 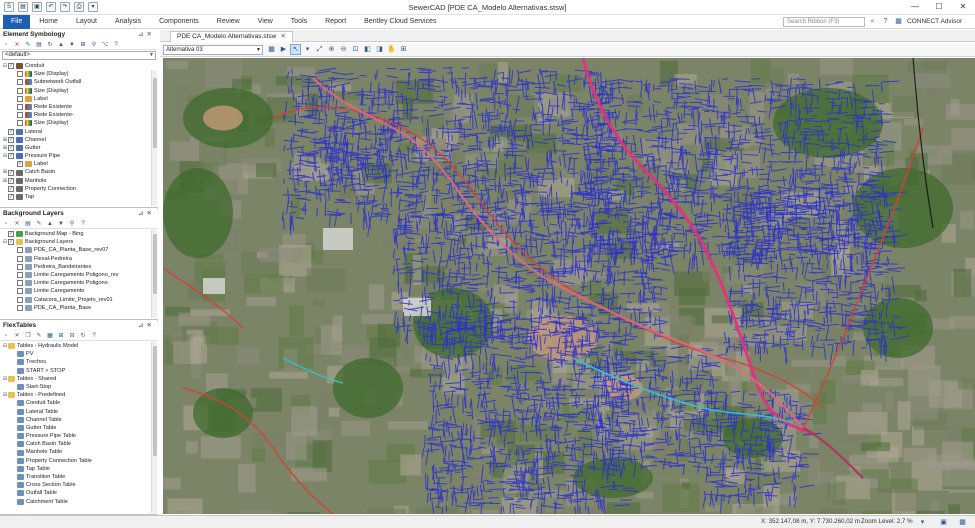 What do you see at coordinates (265, 22) in the screenshot?
I see `tab-view: View` at bounding box center [265, 22].